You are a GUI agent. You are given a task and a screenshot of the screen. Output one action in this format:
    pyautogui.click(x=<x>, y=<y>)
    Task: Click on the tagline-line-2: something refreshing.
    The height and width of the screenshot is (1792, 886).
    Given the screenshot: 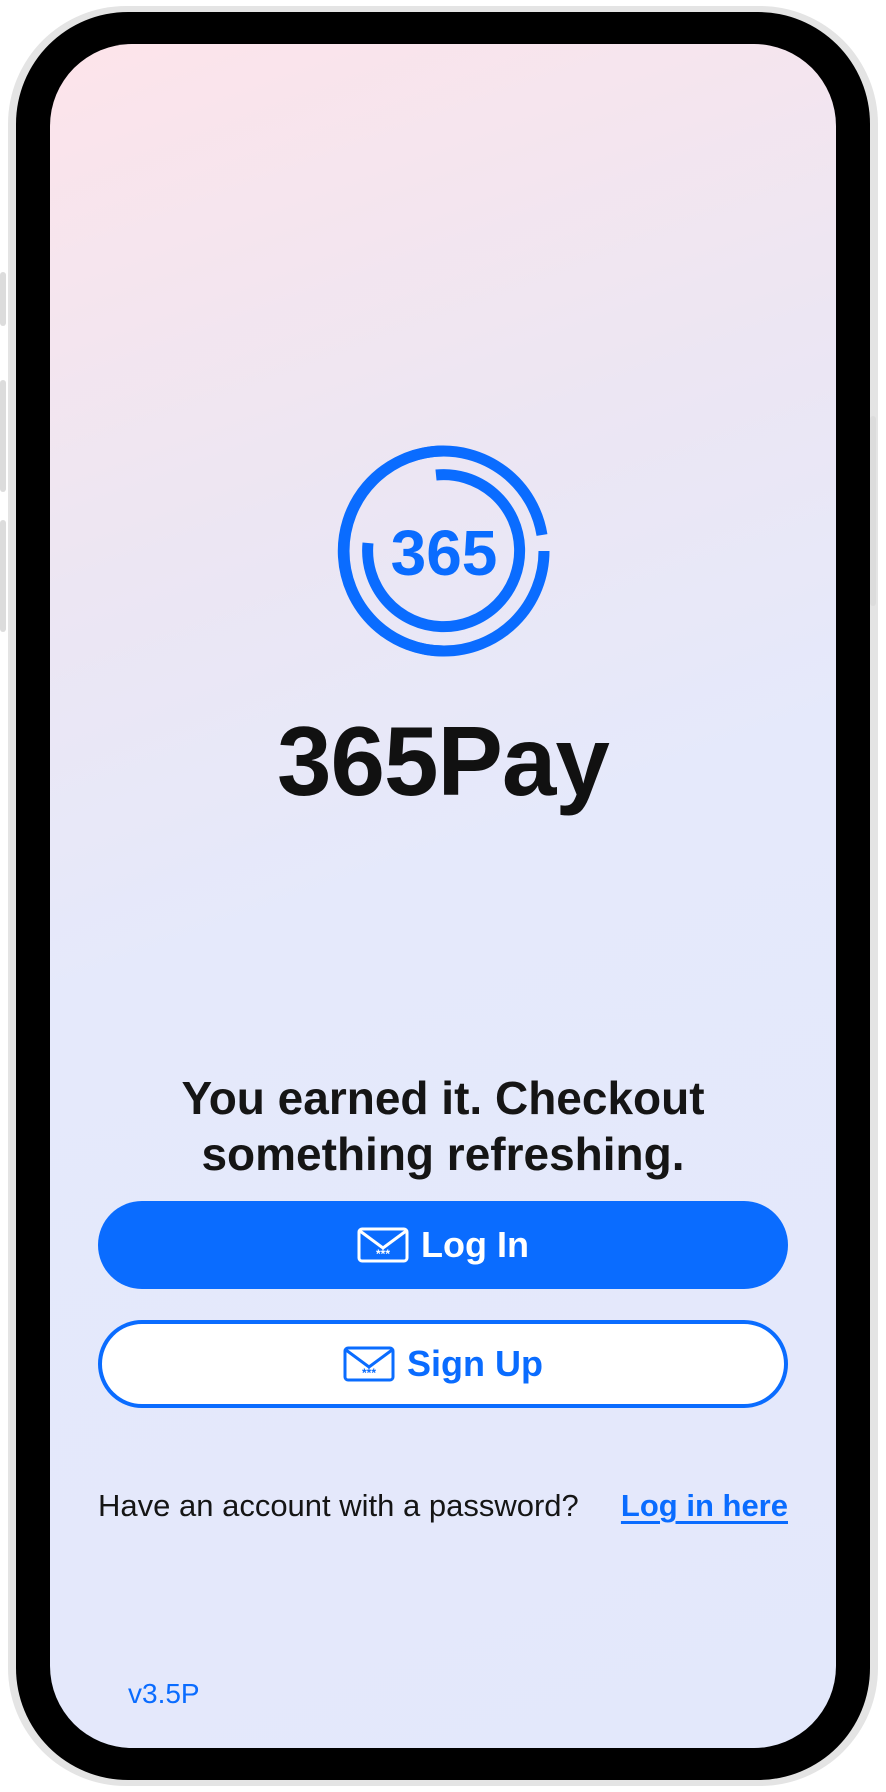 What is the action you would take?
    pyautogui.click(x=443, y=1154)
    